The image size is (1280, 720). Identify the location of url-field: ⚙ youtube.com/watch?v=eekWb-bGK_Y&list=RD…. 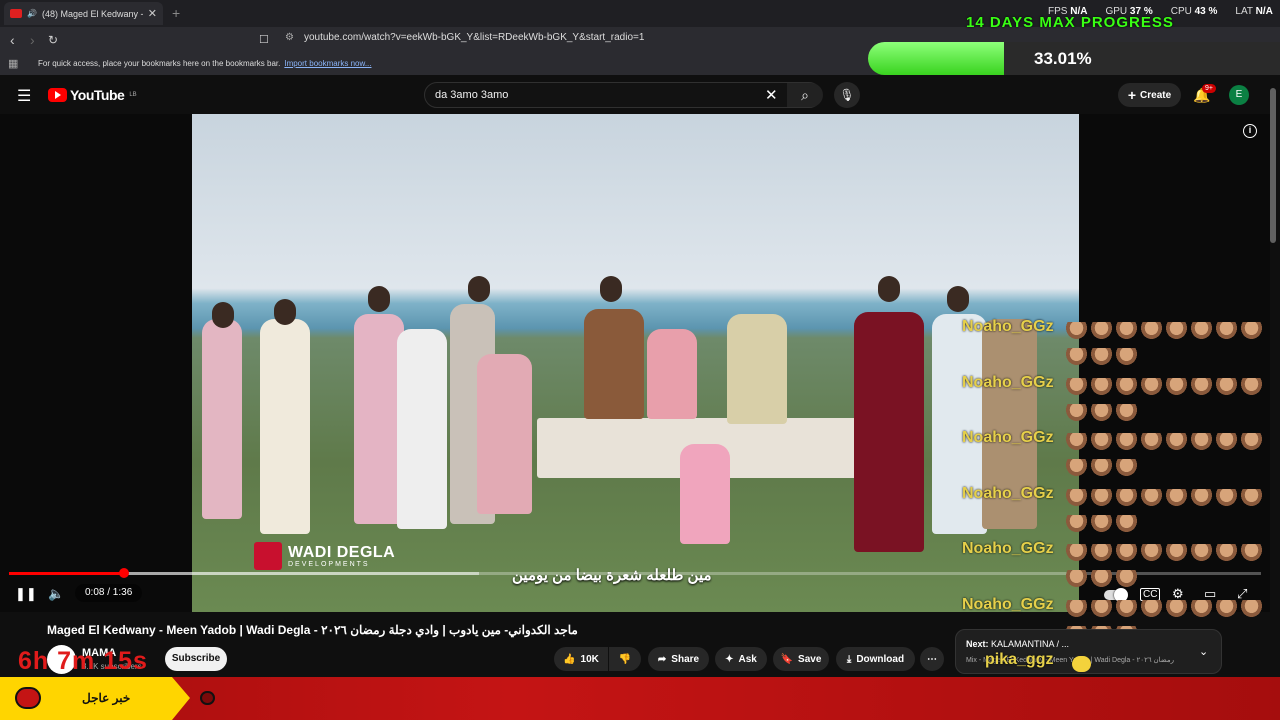
(464, 37).